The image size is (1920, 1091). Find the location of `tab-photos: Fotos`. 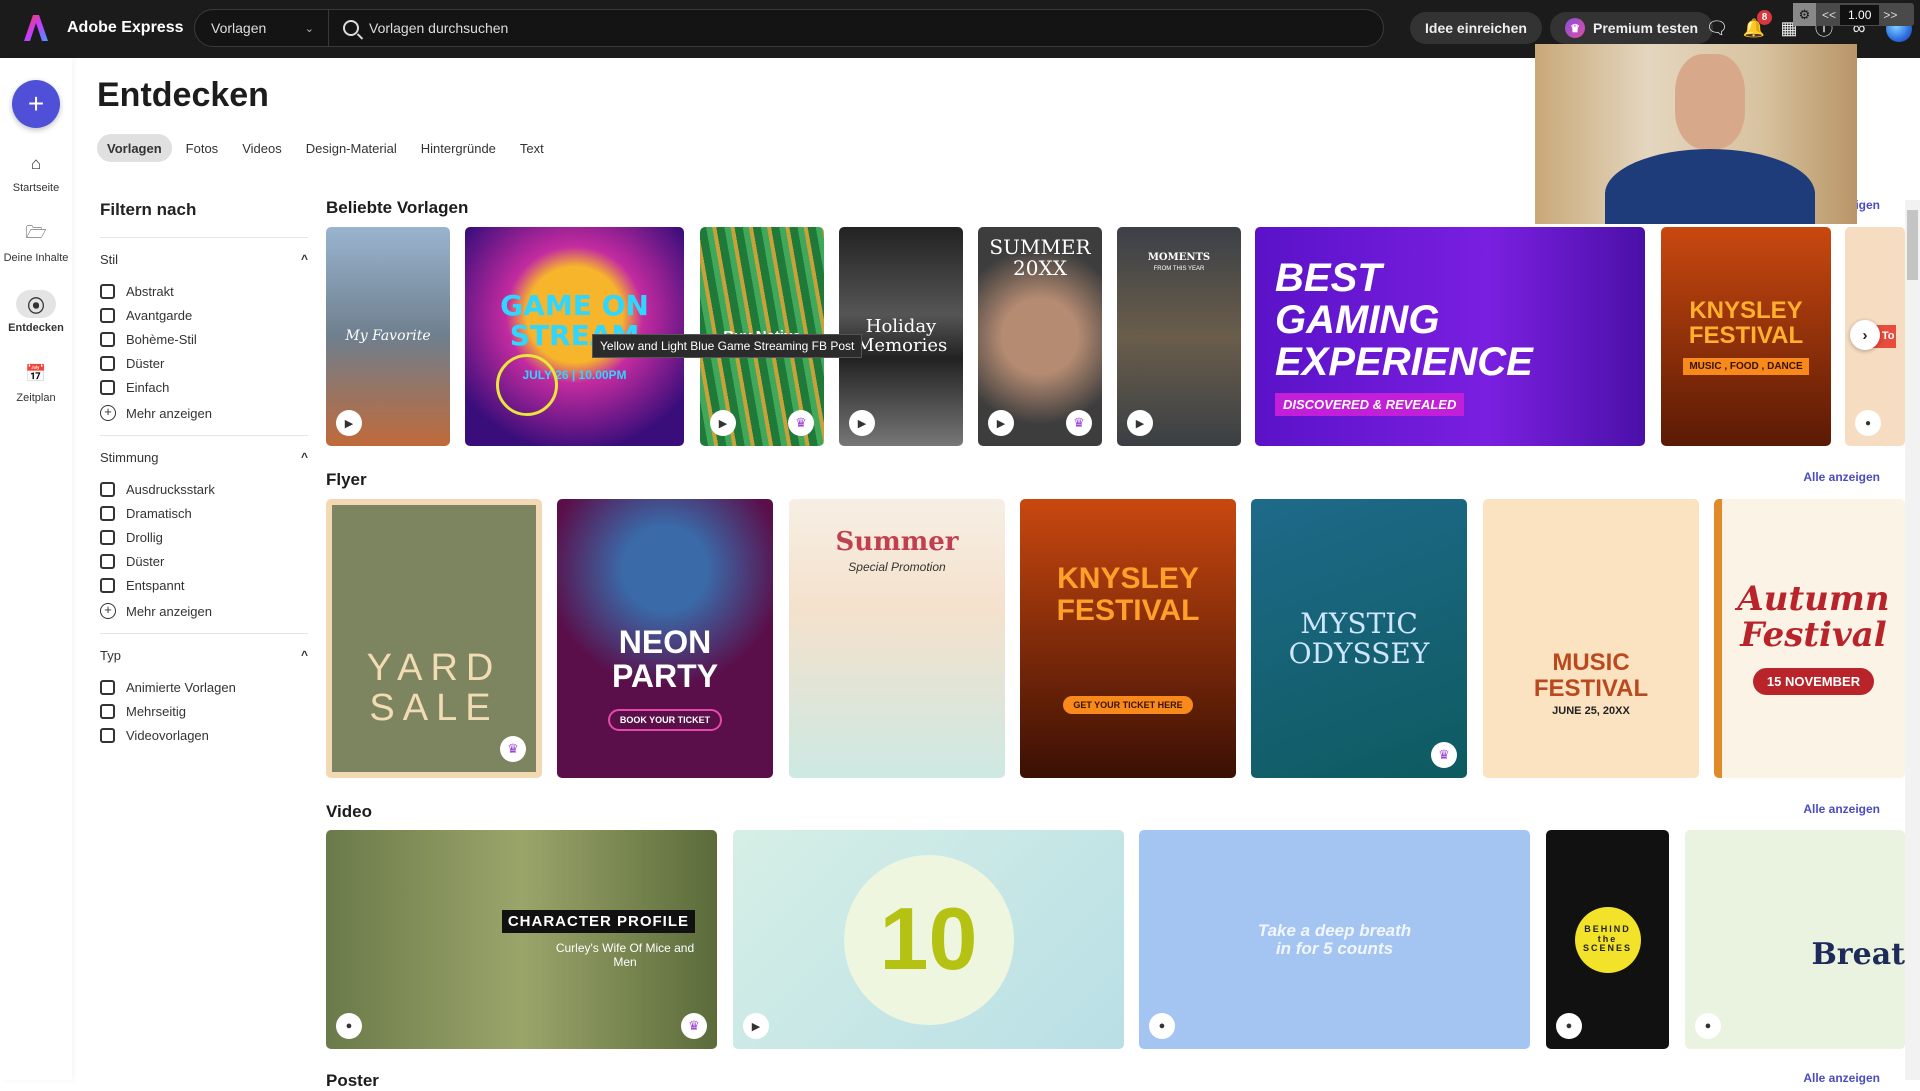

tab-photos: Fotos is located at coordinates (202, 148).